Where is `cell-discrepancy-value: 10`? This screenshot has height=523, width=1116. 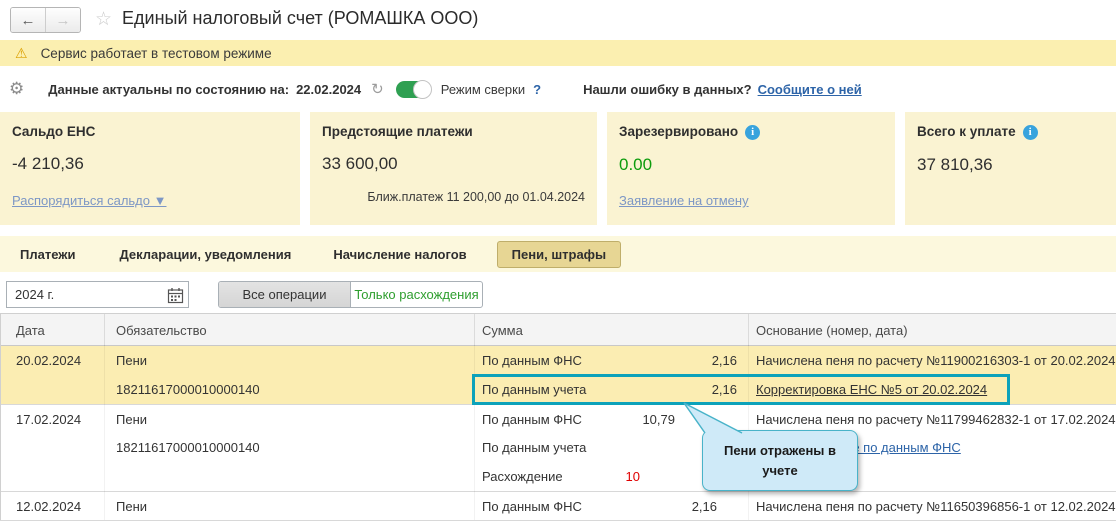 cell-discrepancy-value: 10 is located at coordinates (632, 476).